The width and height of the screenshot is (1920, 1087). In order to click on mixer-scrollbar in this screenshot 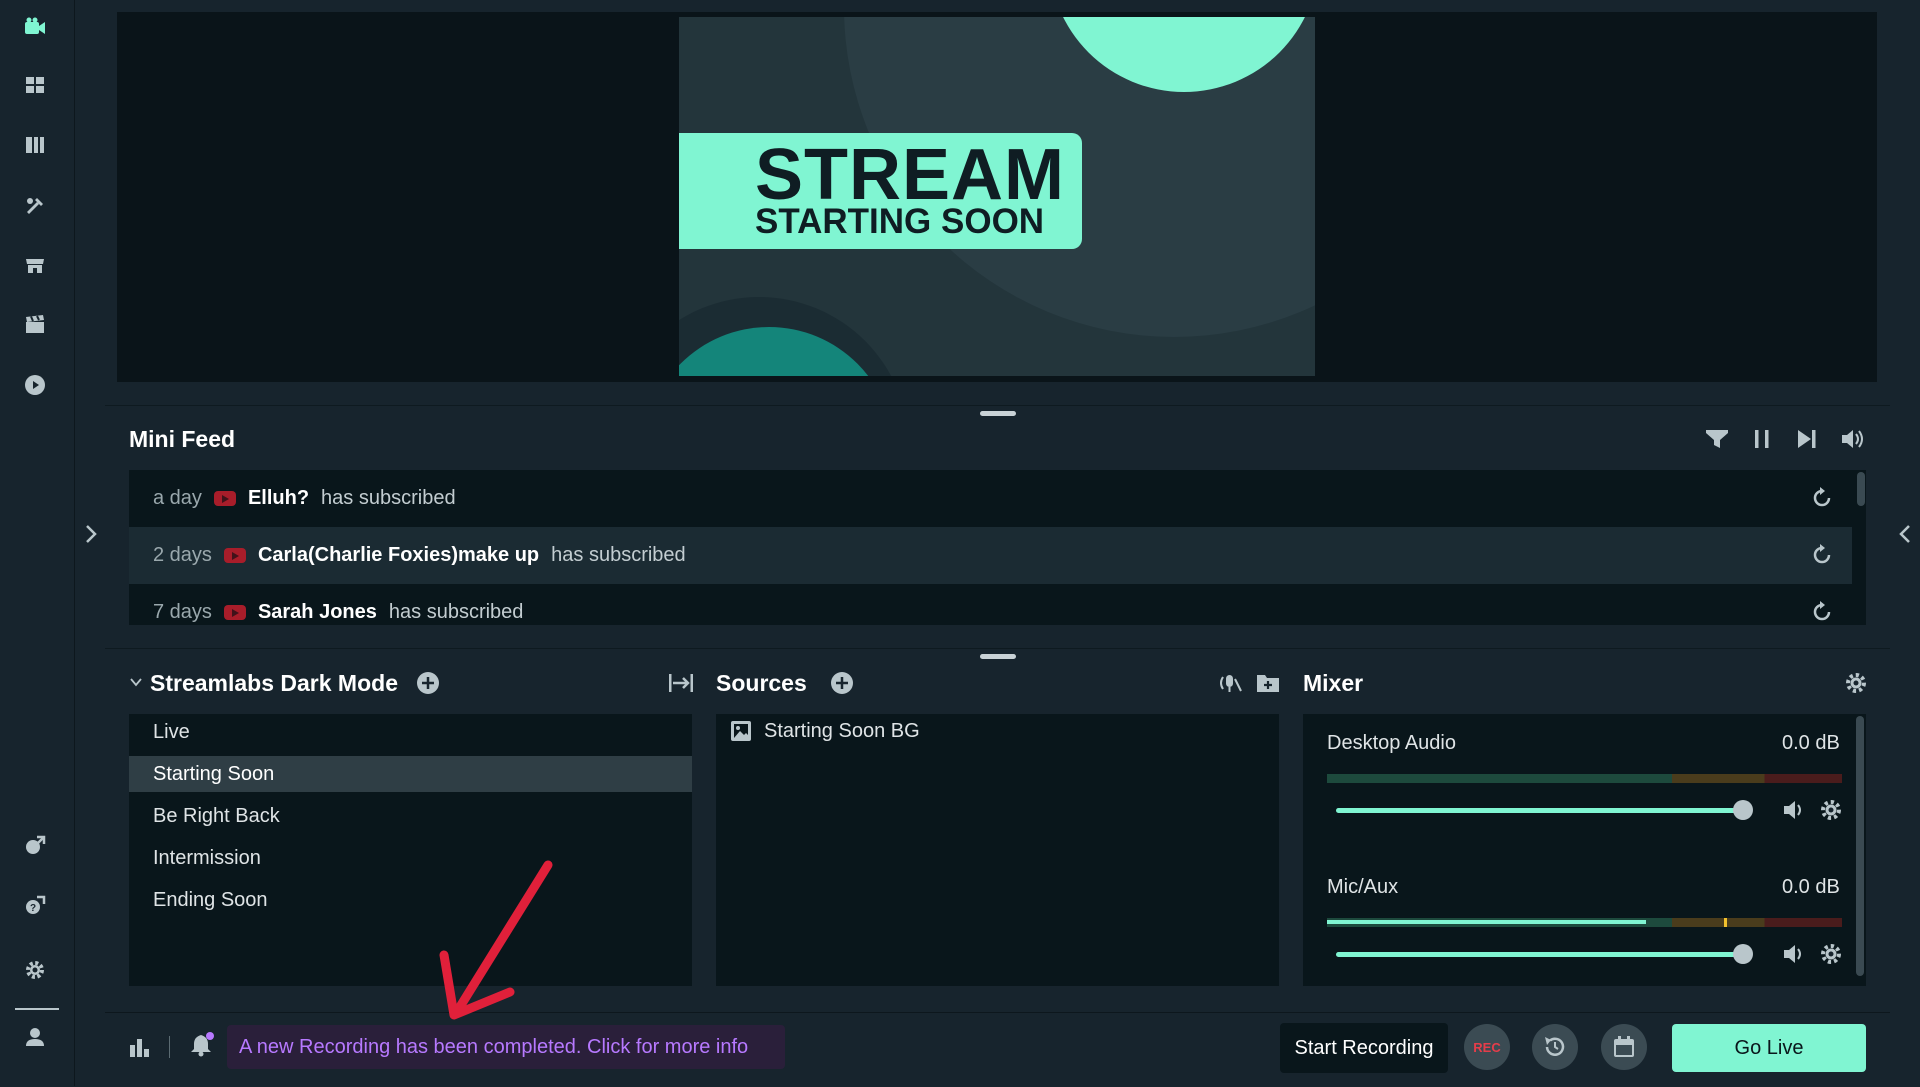, I will do `click(1860, 846)`.